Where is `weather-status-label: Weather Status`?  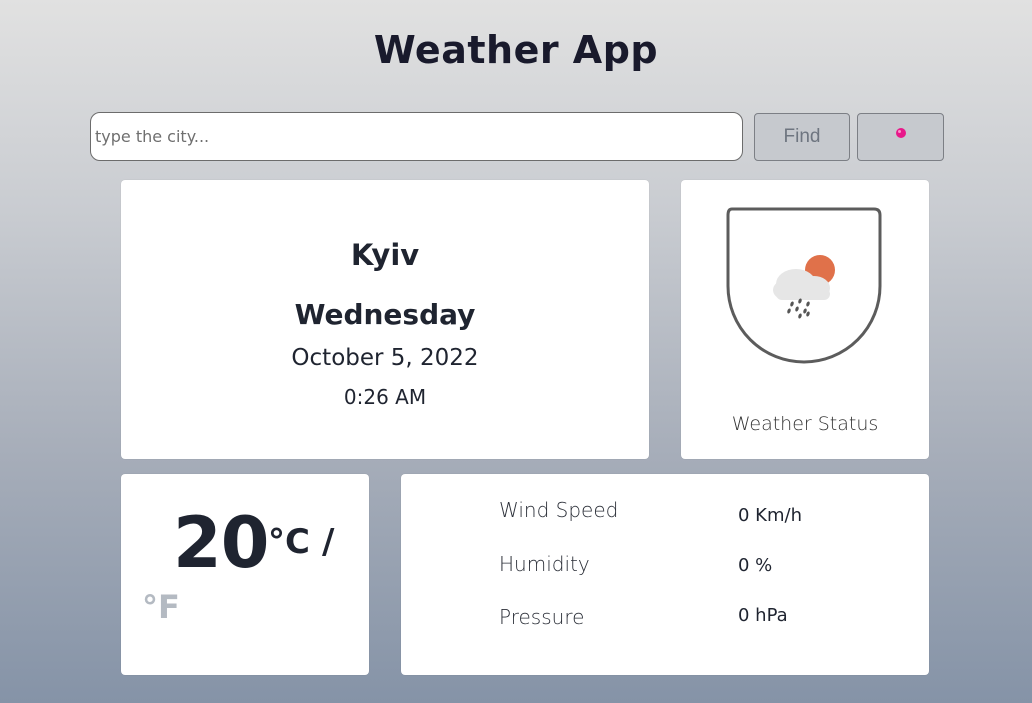
weather-status-label: Weather Status is located at coordinates (805, 424).